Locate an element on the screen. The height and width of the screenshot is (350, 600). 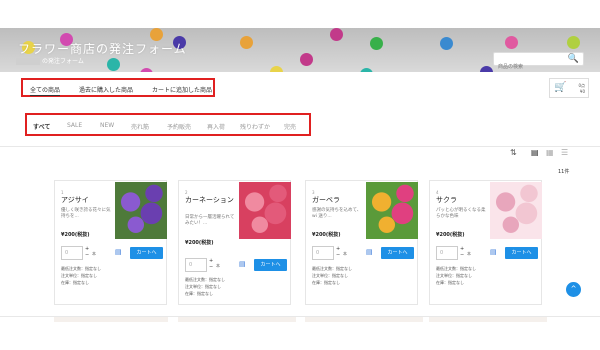
product-name: アジサイ is located at coordinates (86, 200).